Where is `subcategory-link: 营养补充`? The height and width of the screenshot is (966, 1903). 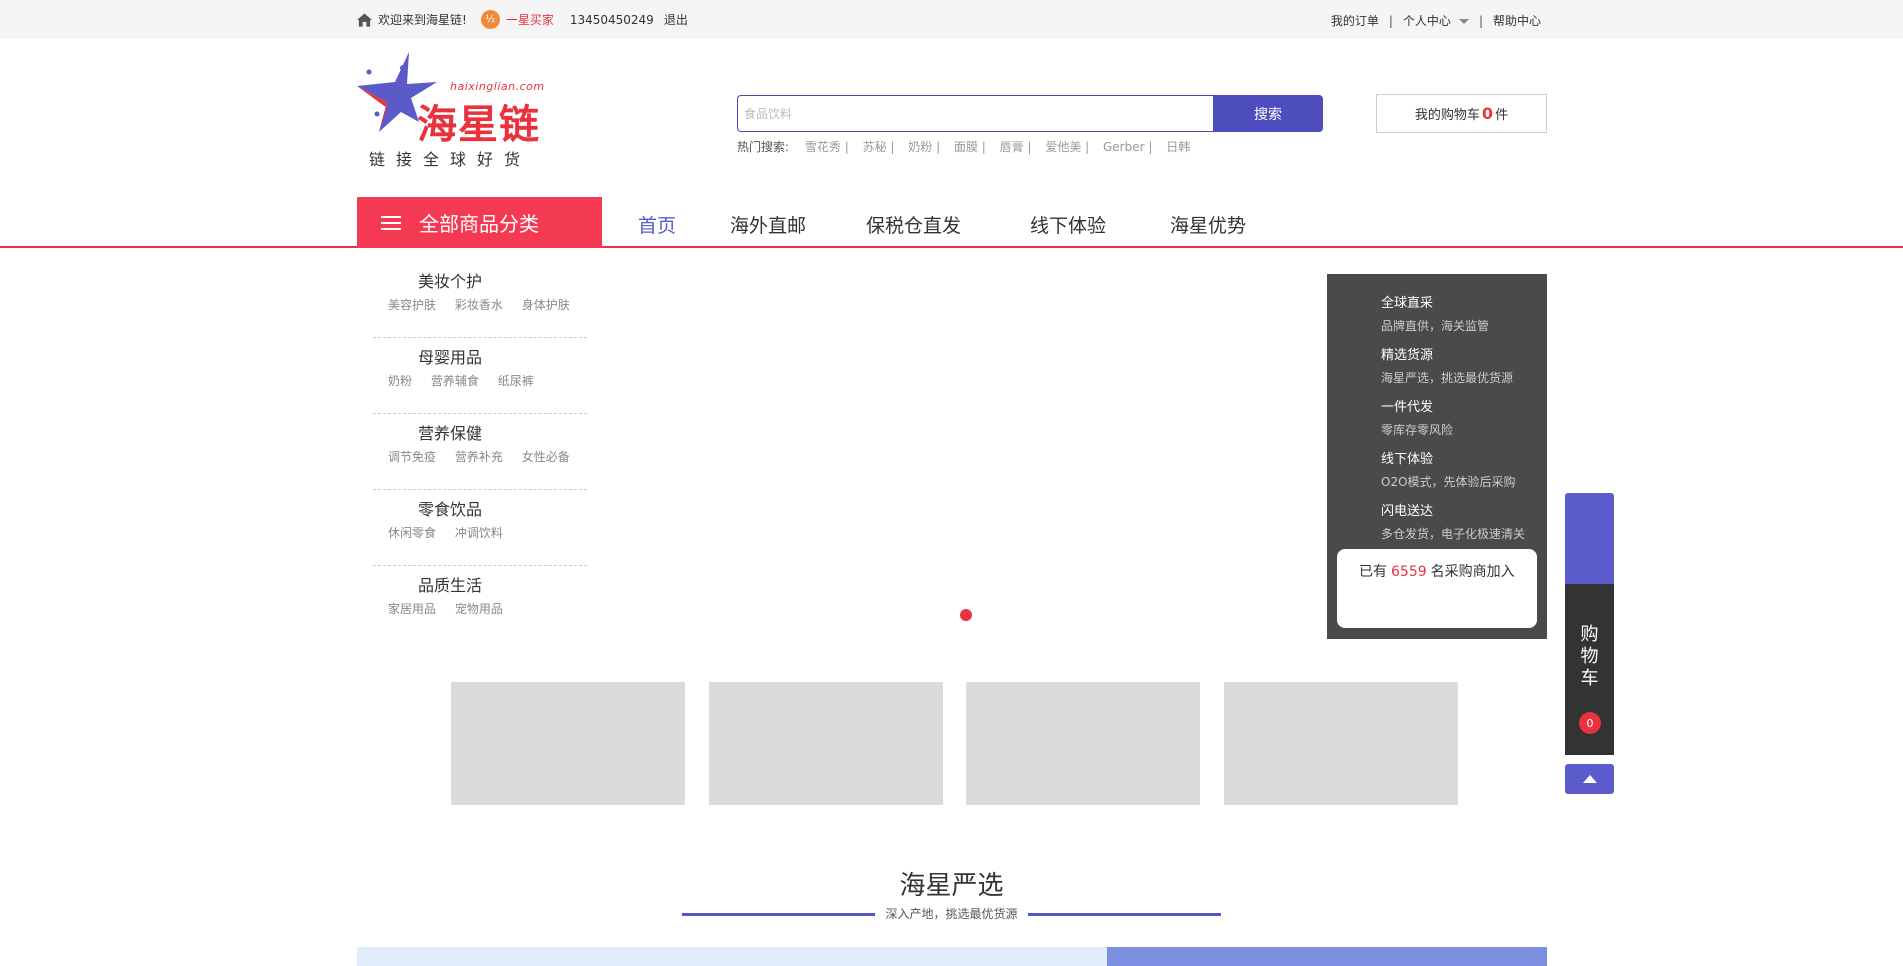
subcategory-link: 营养补充 is located at coordinates (479, 457).